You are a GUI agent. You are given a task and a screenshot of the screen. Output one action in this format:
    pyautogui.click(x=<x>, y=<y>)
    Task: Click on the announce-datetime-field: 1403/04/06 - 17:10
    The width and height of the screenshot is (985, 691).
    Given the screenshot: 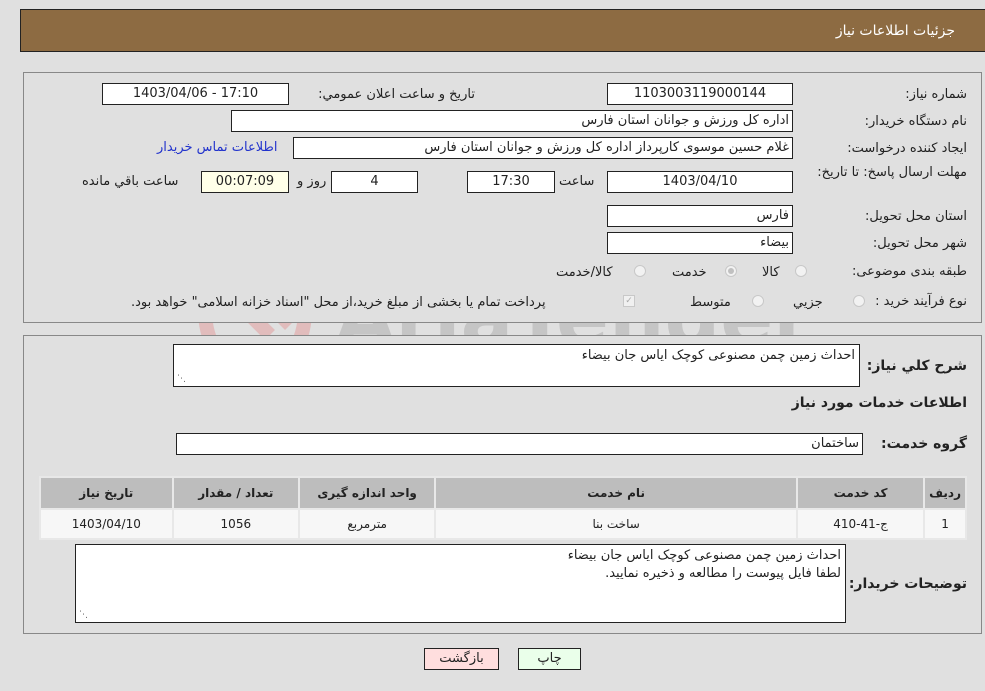 What is the action you would take?
    pyautogui.click(x=195, y=94)
    